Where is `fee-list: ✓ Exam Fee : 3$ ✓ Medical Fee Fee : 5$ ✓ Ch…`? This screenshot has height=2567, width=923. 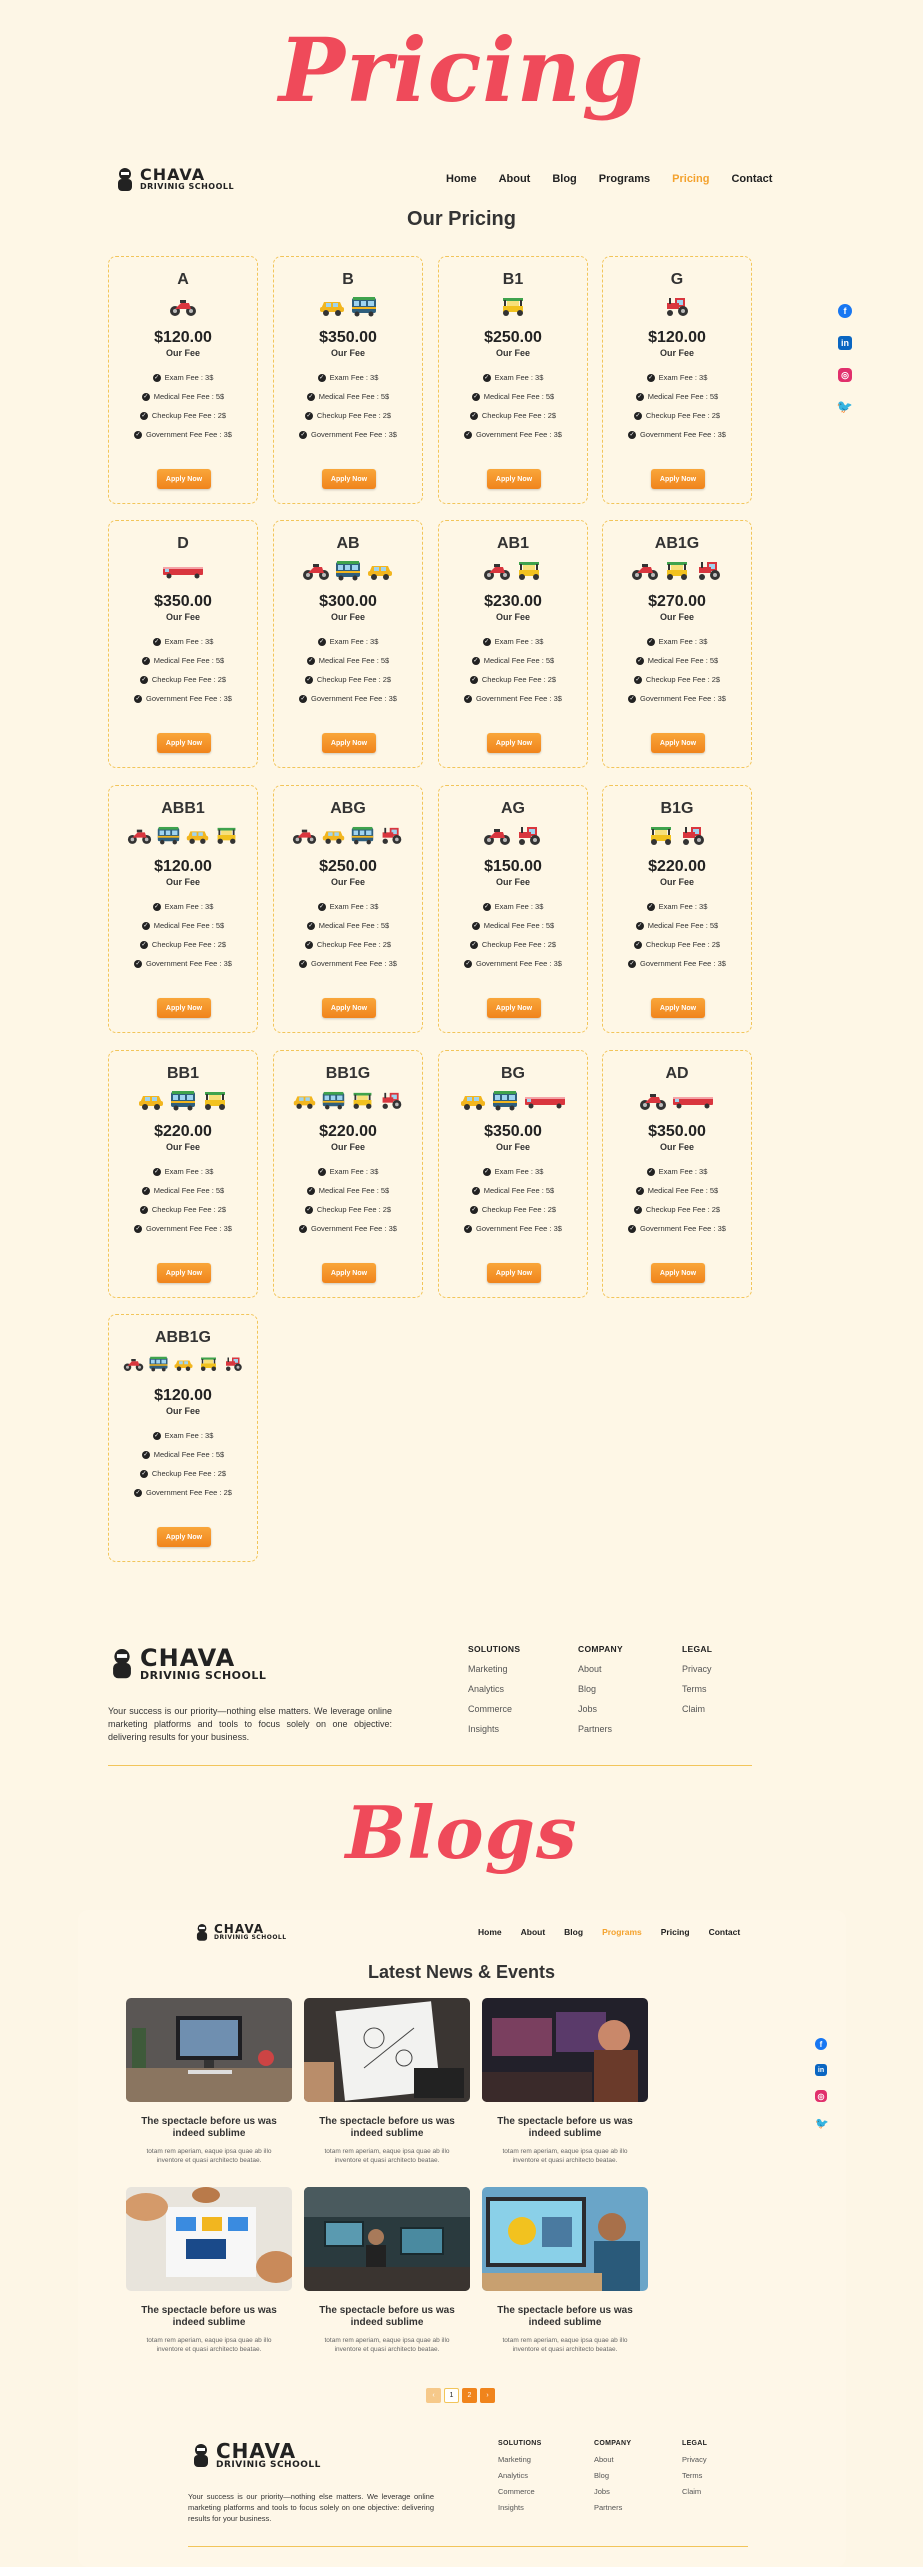
fee-list: ✓ Exam Fee : 3$ ✓ Medical Fee Fee : 5$ ✓ Ch… is located at coordinates (677, 935).